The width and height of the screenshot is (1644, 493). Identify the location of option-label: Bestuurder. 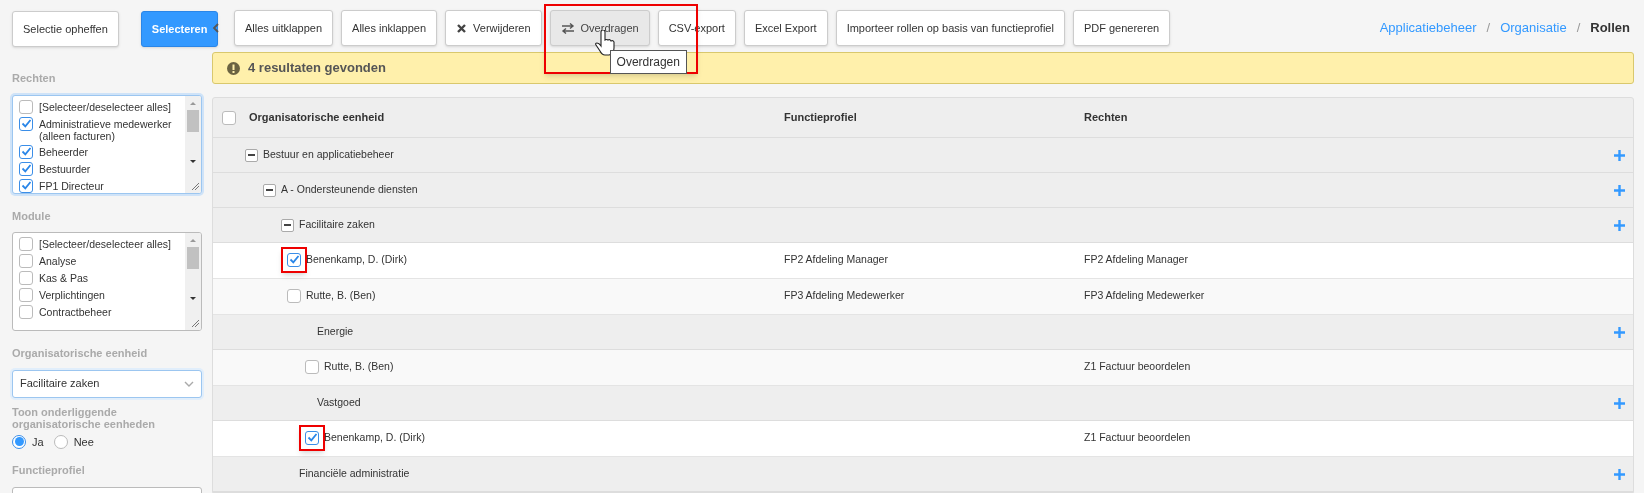
(65, 168).